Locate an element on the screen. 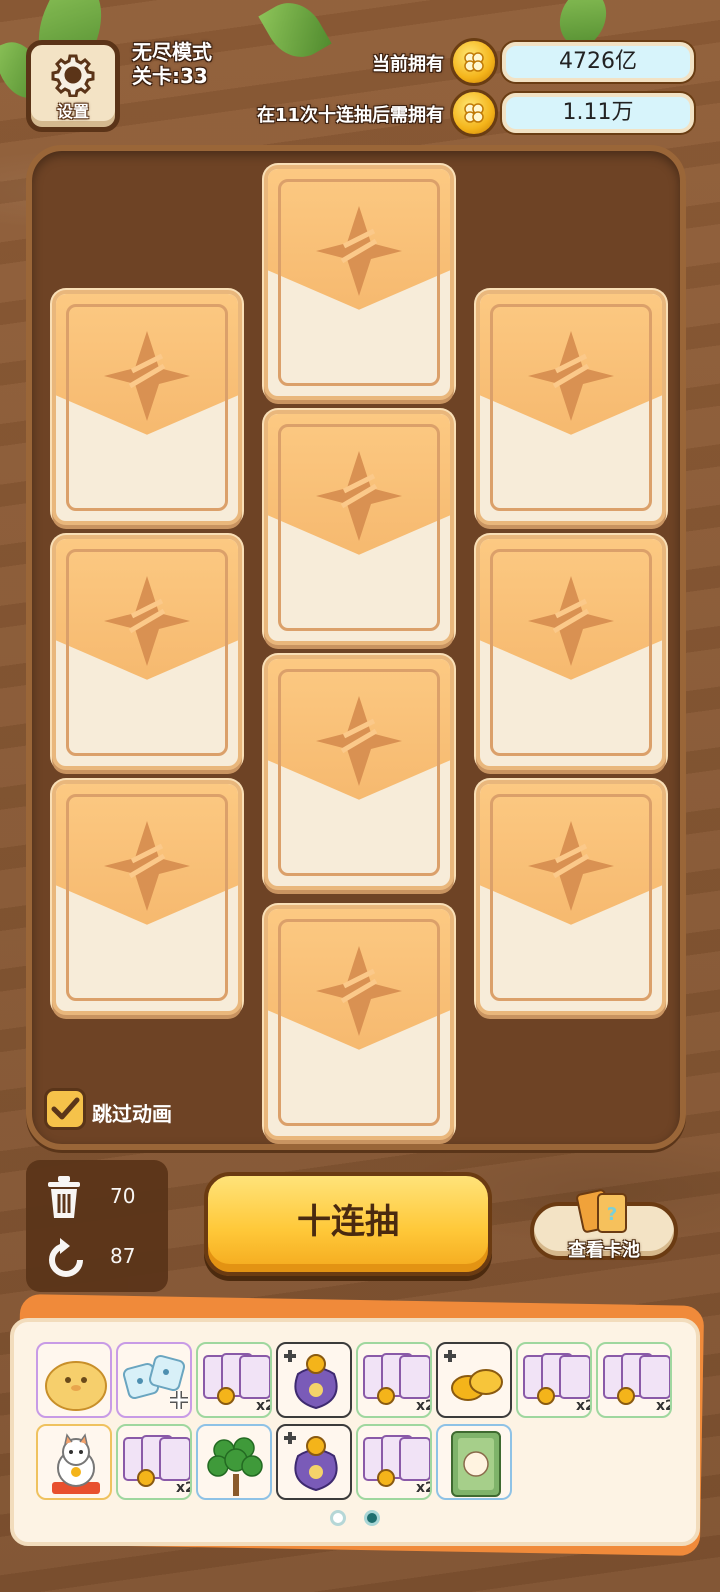 This screenshot has height=1592, width=720. reward-clover-tree is located at coordinates (234, 1462).